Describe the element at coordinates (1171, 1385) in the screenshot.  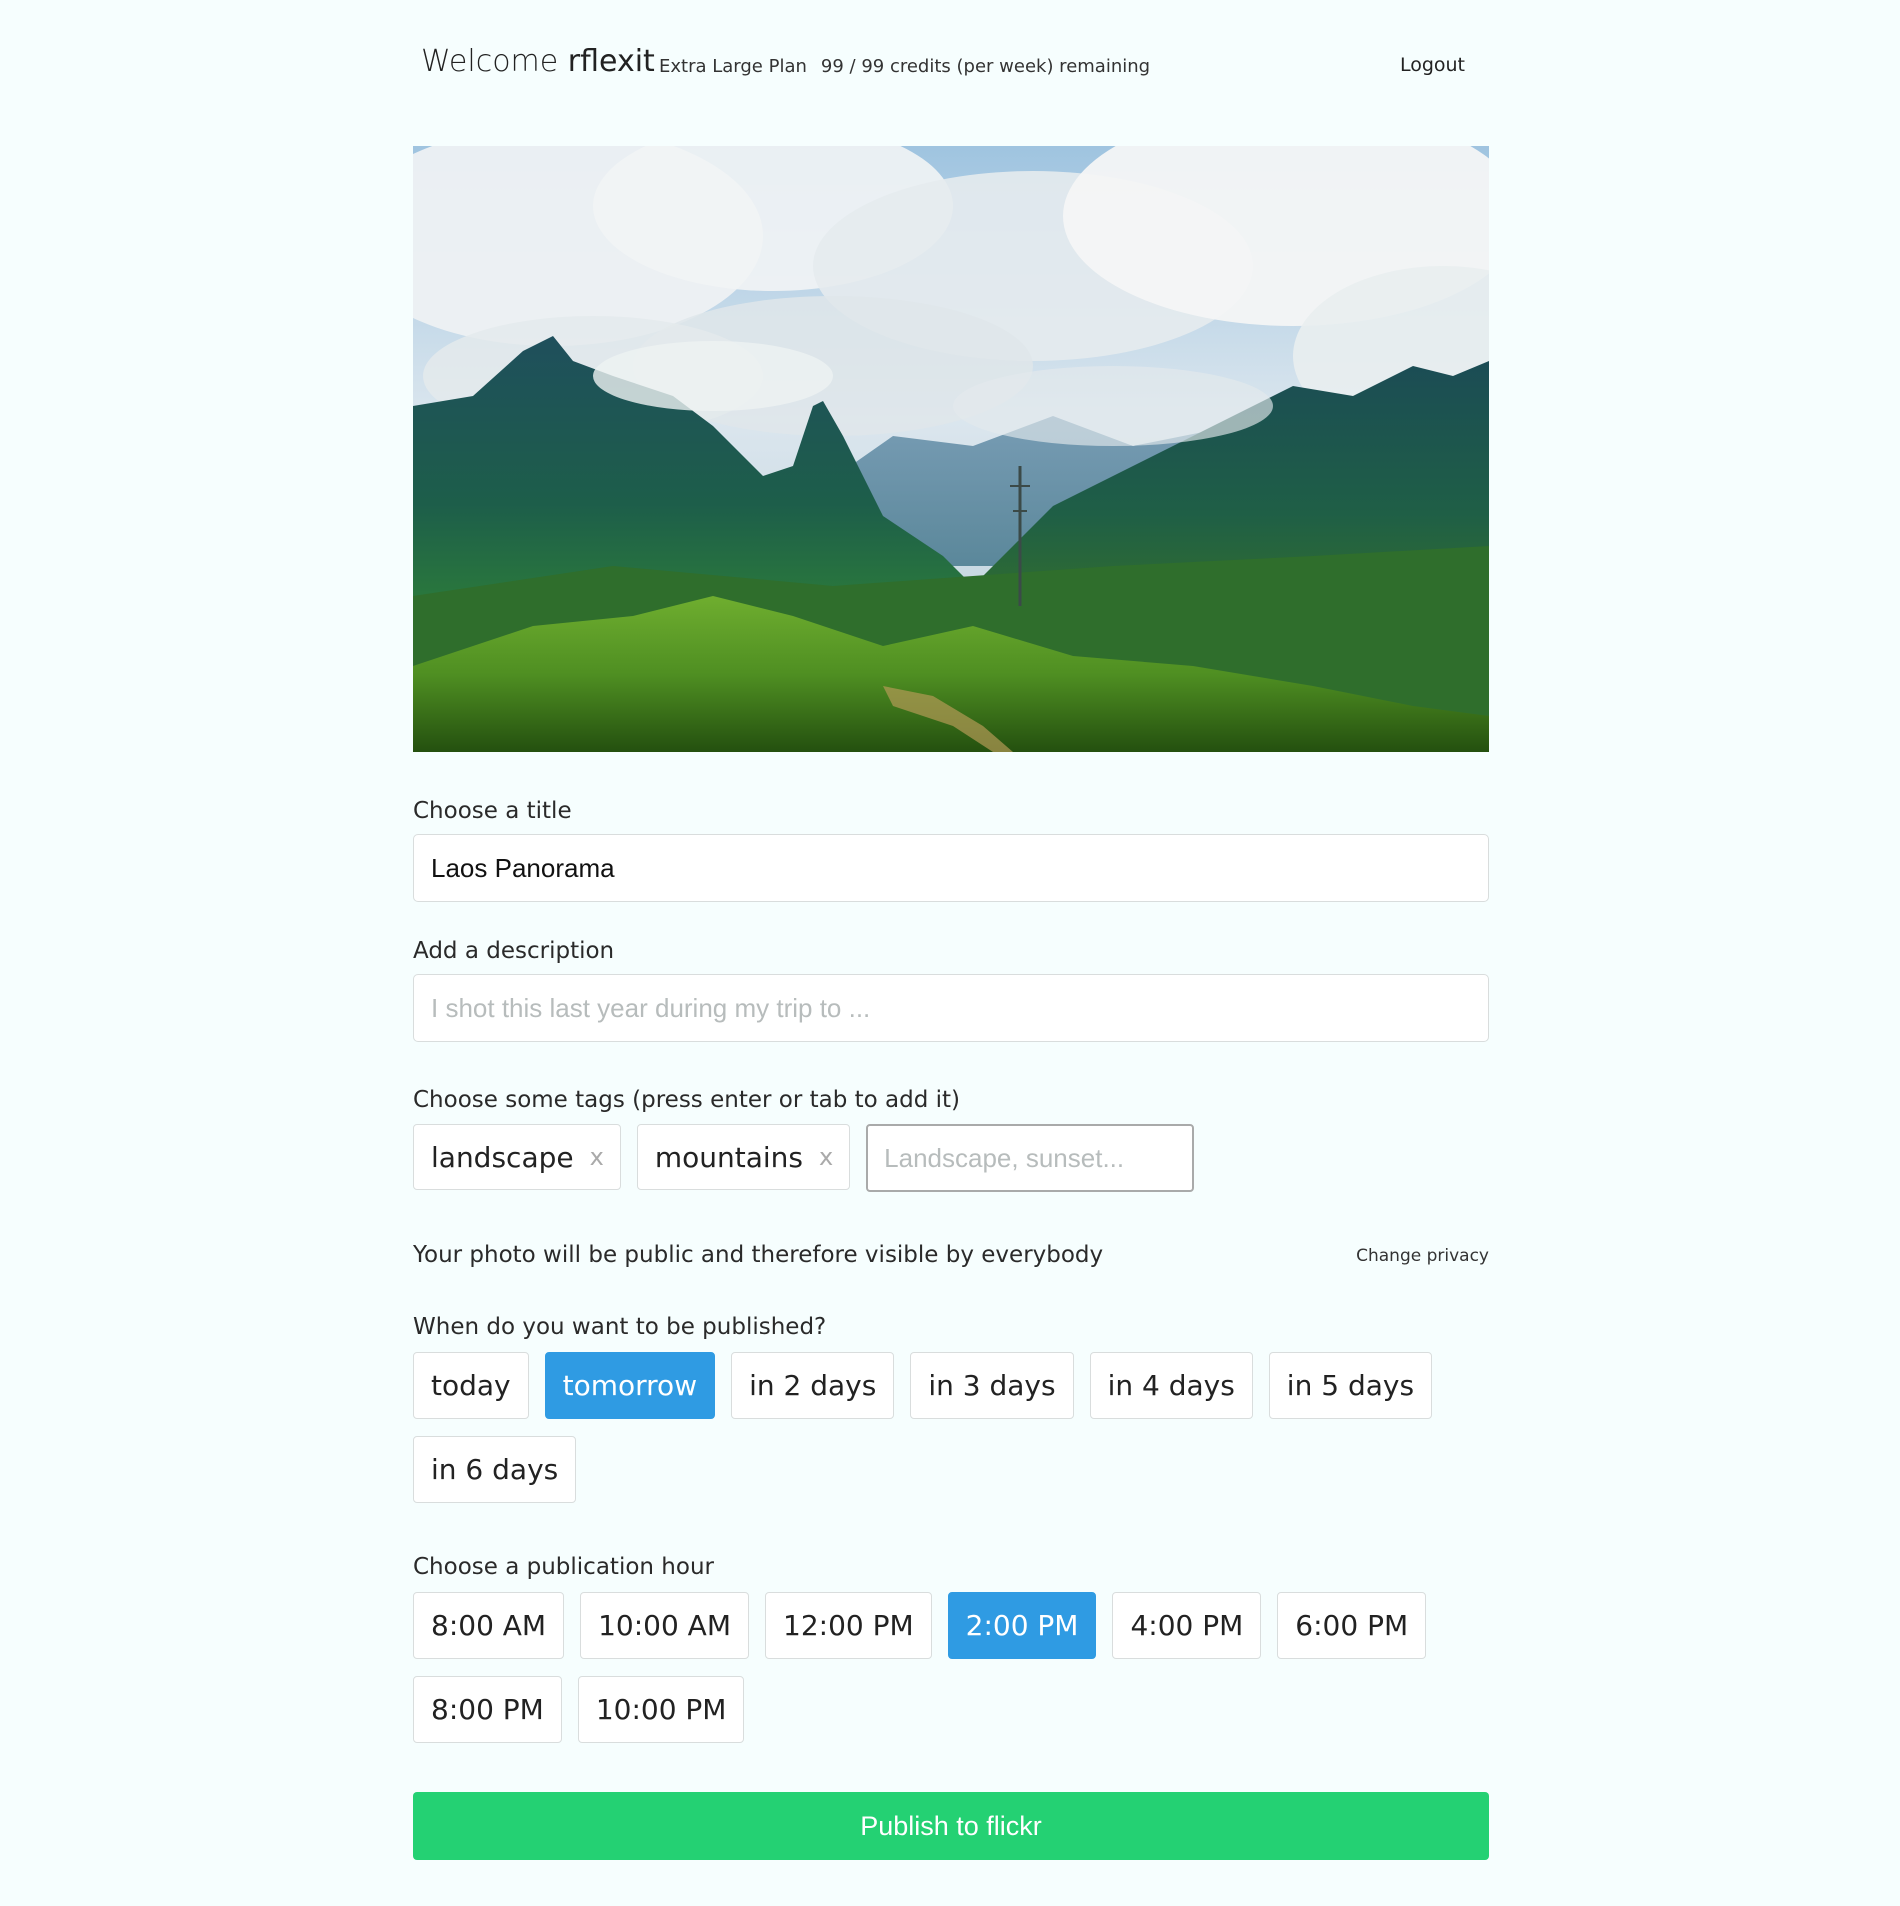
I see `day-option-in-4-days: in 4 days` at that location.